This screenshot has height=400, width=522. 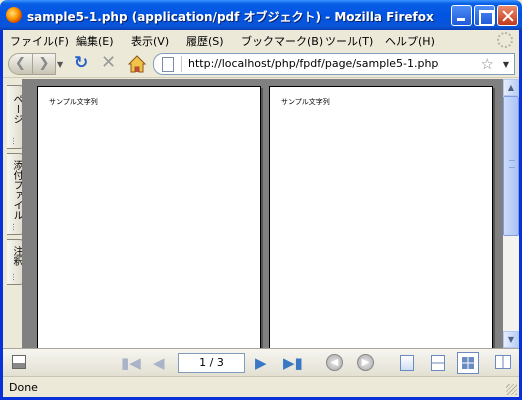 What do you see at coordinates (507, 15) in the screenshot?
I see `close-window-button` at bounding box center [507, 15].